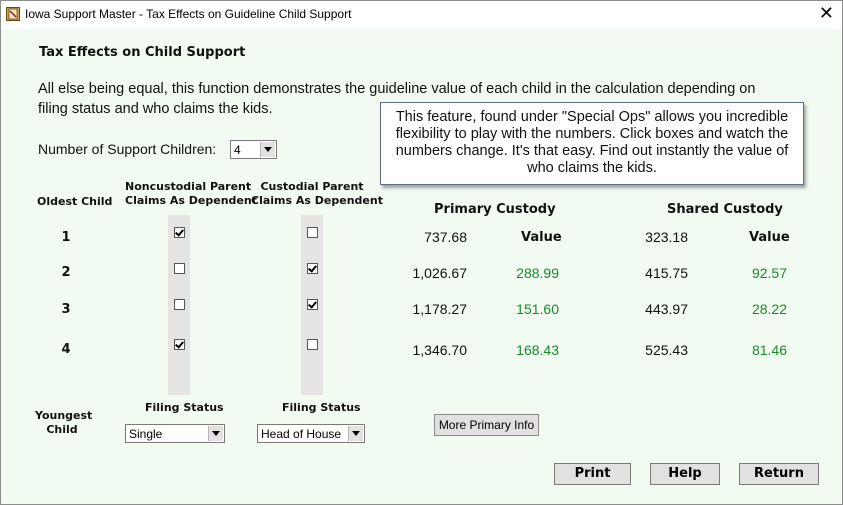 This screenshot has height=505, width=843. Describe the element at coordinates (312, 186) in the screenshot. I see `custodial-header-line1: Custodial Parent` at that location.